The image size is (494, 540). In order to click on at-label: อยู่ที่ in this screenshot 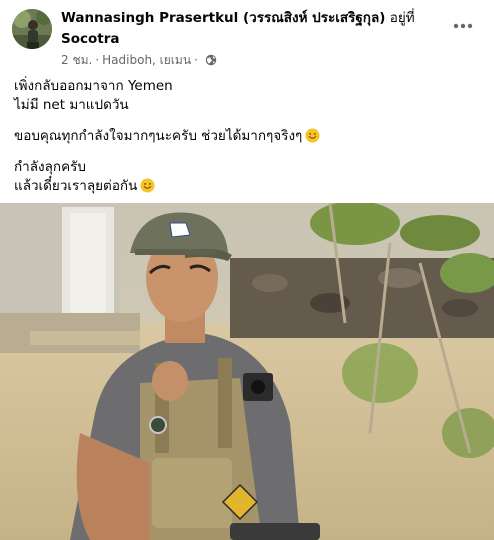, I will do `click(402, 18)`.